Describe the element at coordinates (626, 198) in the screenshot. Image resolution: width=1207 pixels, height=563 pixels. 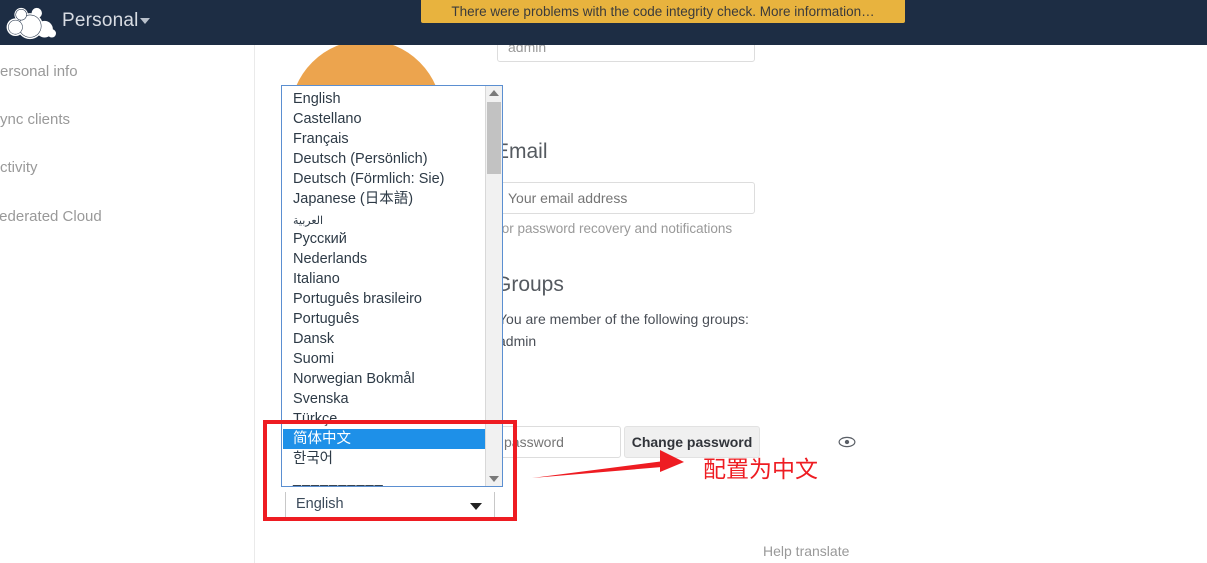
I see `email-input` at that location.